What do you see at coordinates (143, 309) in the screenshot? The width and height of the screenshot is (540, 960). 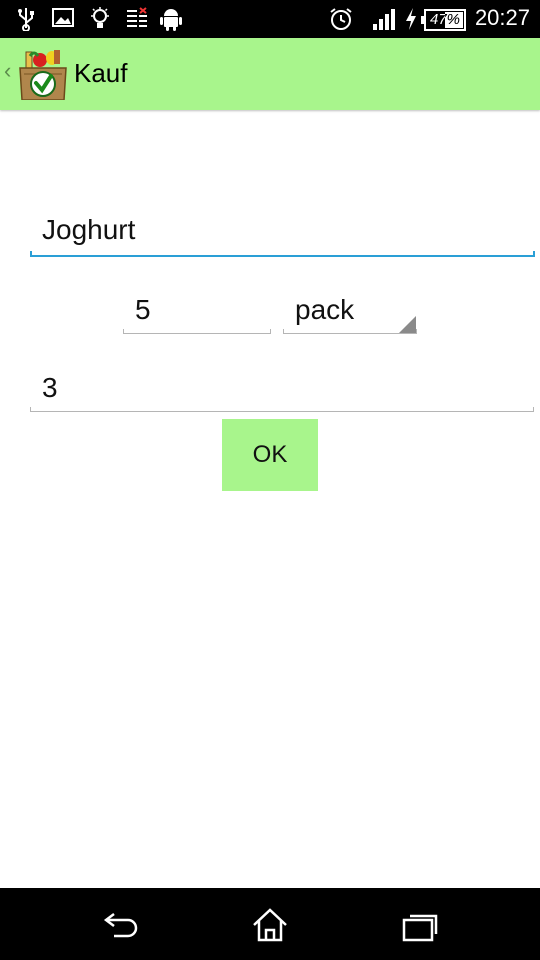 I see `quantity-value: 5` at bounding box center [143, 309].